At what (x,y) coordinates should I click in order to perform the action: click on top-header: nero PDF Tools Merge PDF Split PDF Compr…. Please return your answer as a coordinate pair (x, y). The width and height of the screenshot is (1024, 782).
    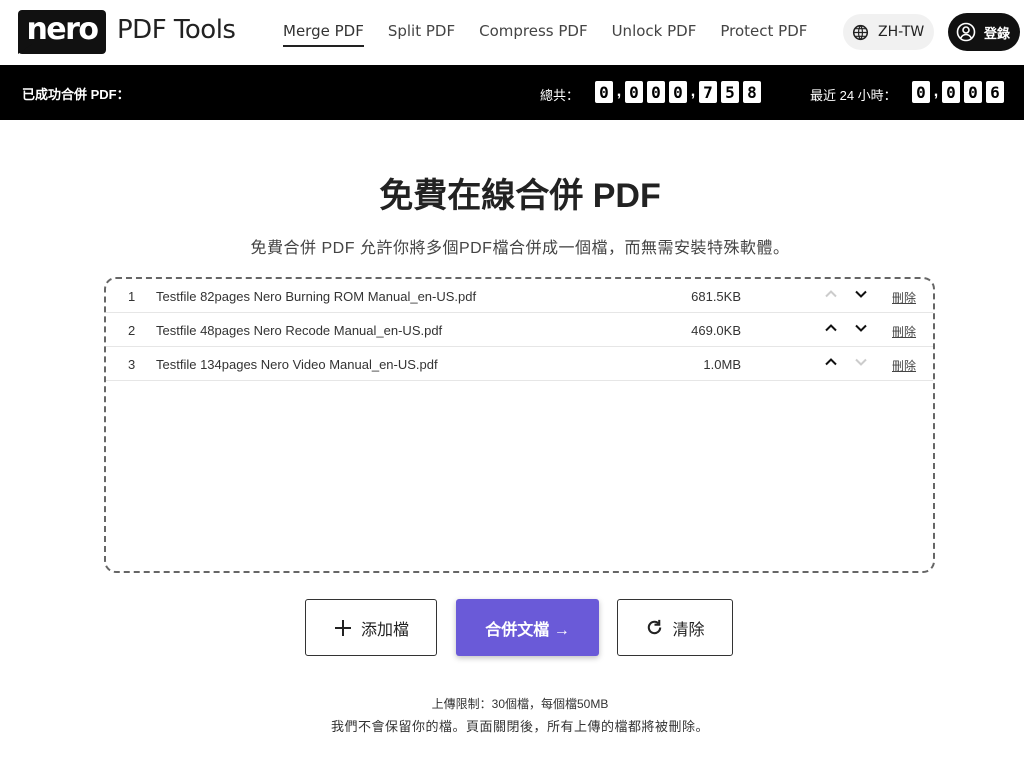
    Looking at the image, I should click on (512, 32).